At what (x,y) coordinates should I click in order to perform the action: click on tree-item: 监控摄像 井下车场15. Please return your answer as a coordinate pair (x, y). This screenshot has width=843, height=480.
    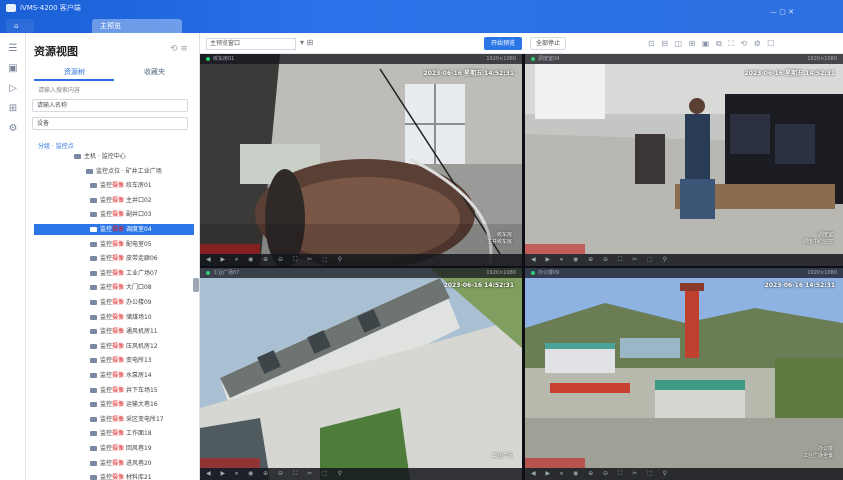
    Looking at the image, I should click on (141, 390).